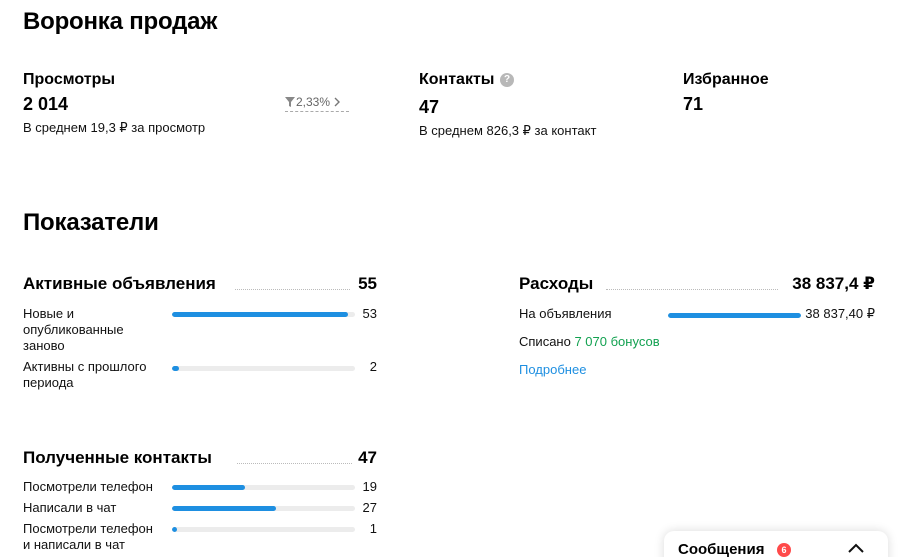 The image size is (900, 557). What do you see at coordinates (693, 104) in the screenshot?
I see `favorites-value: 71` at bounding box center [693, 104].